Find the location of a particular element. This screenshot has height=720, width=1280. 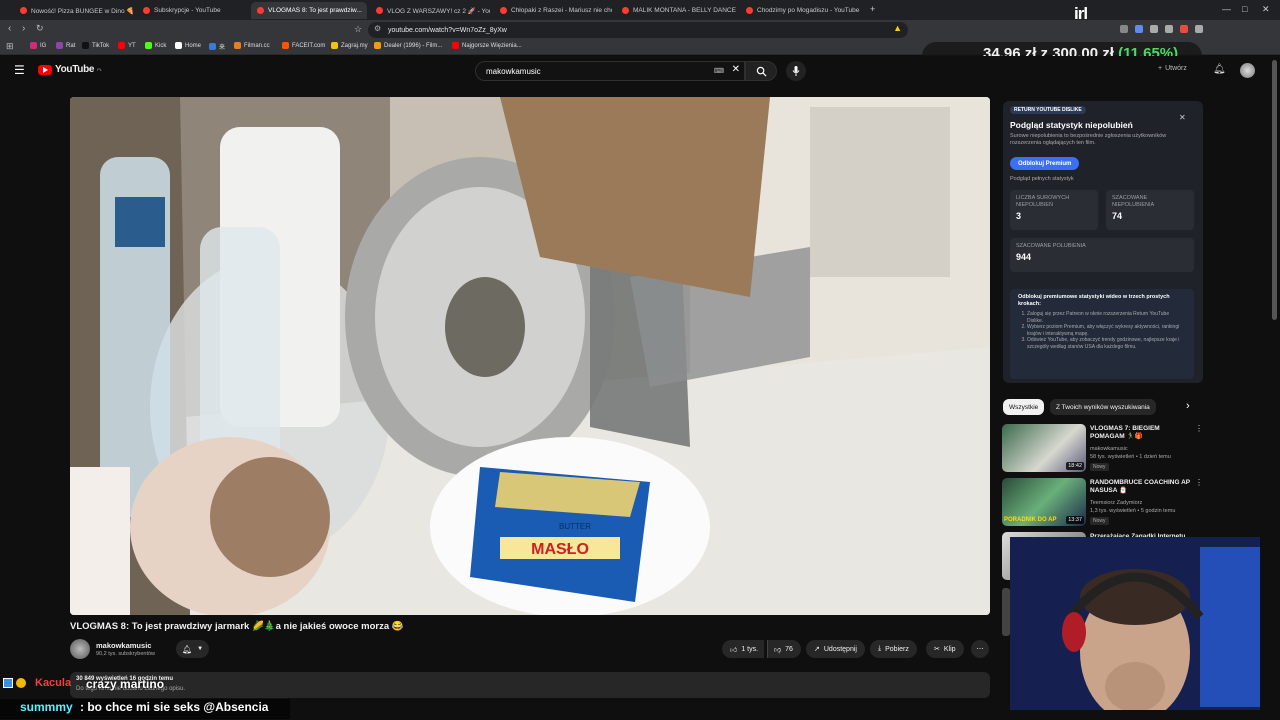

keyboard-icon: ⌨ is located at coordinates (719, 71).